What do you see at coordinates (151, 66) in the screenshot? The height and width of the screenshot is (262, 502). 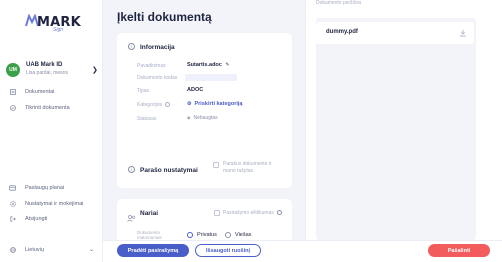 I see `field-label: Pavadinimas` at bounding box center [151, 66].